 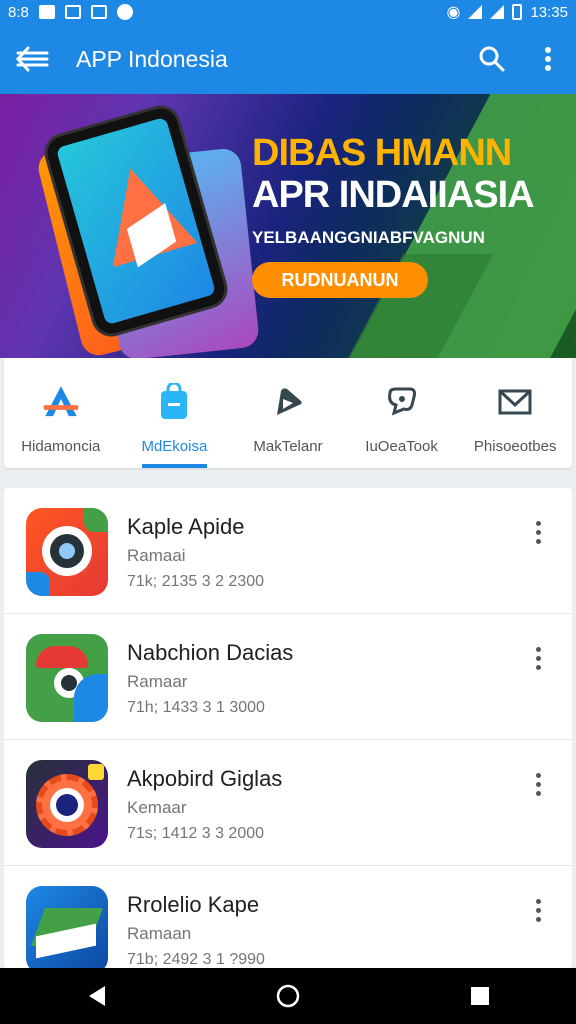 What do you see at coordinates (196, 959) in the screenshot?
I see `app-meta: 71b; 2492 3 1 ?990` at bounding box center [196, 959].